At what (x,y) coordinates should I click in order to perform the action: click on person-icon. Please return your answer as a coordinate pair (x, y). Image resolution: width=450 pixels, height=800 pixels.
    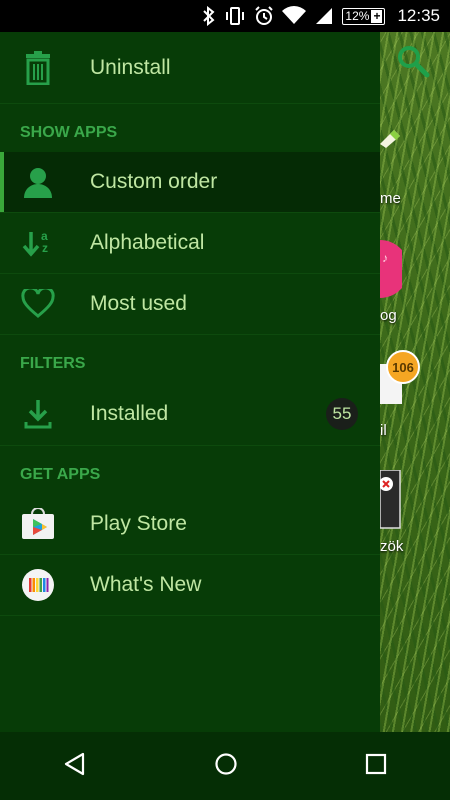
    Looking at the image, I should click on (38, 182).